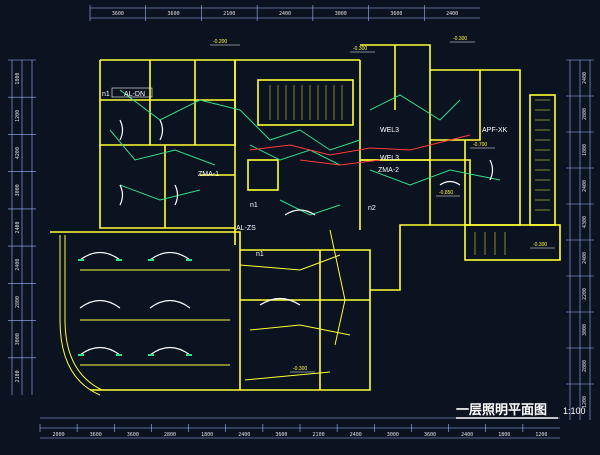  Describe the element at coordinates (585, 222) in the screenshot. I see `dimension-right: 4300` at that location.